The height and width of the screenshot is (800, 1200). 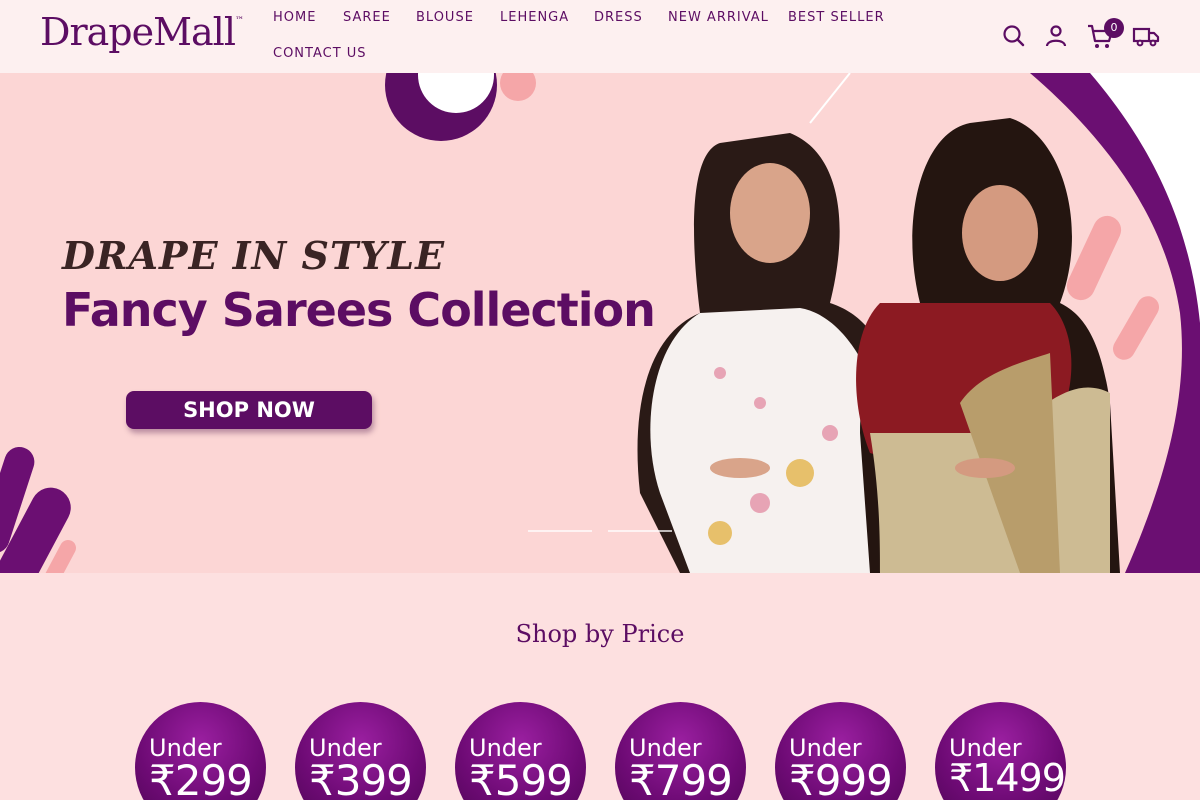 What do you see at coordinates (618, 17) in the screenshot?
I see `nav-dress: DRESS` at bounding box center [618, 17].